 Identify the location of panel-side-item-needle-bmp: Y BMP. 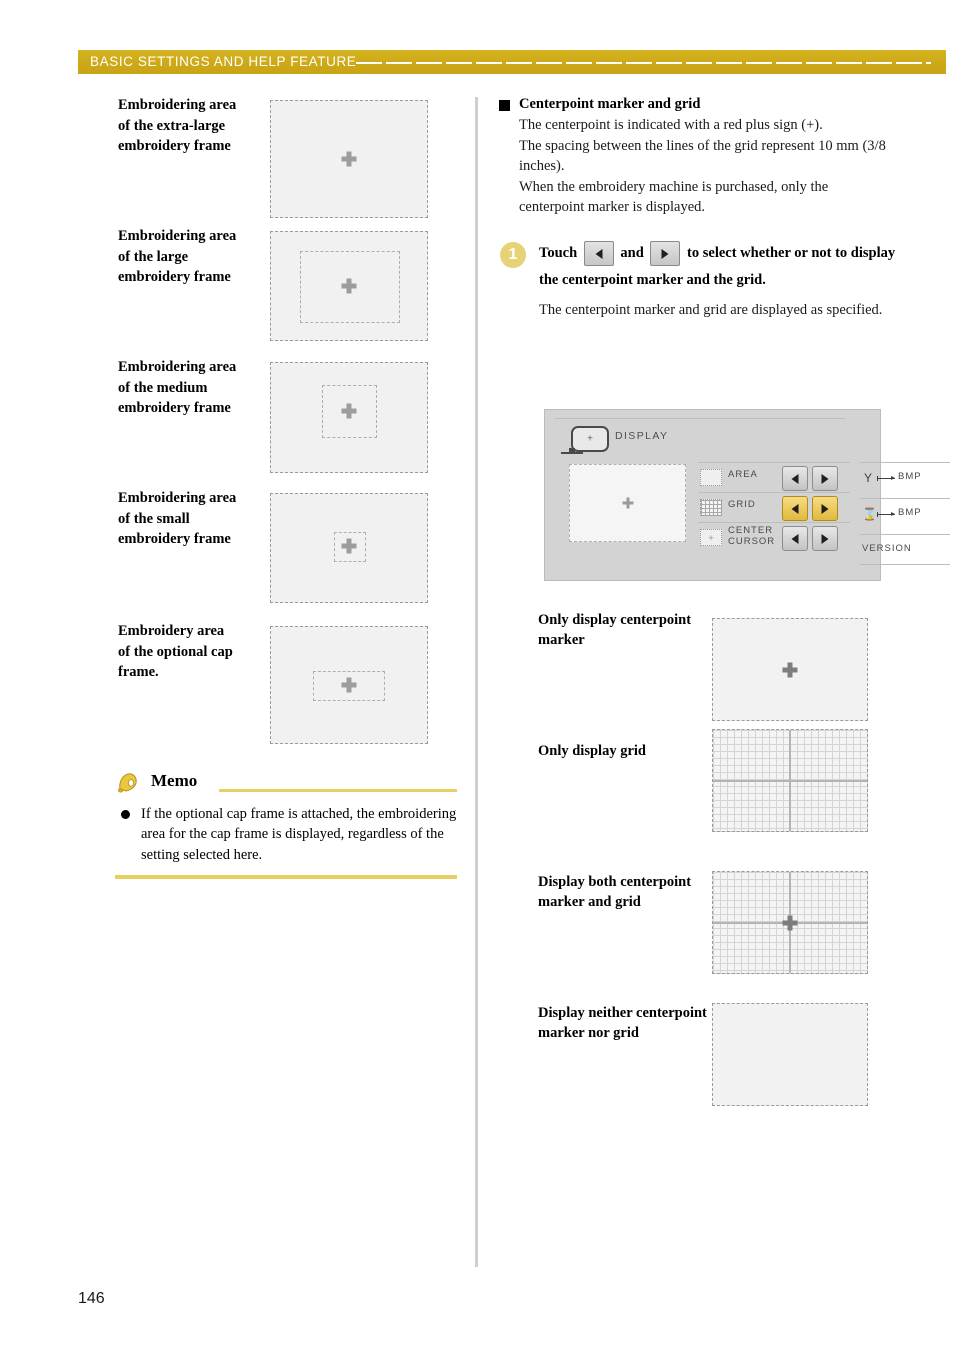
(905, 477).